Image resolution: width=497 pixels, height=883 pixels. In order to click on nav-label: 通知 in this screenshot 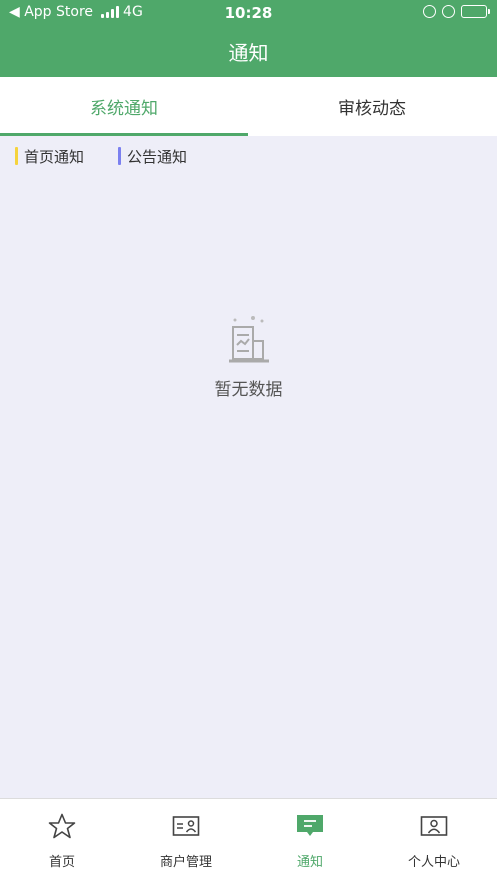, I will do `click(309, 862)`.